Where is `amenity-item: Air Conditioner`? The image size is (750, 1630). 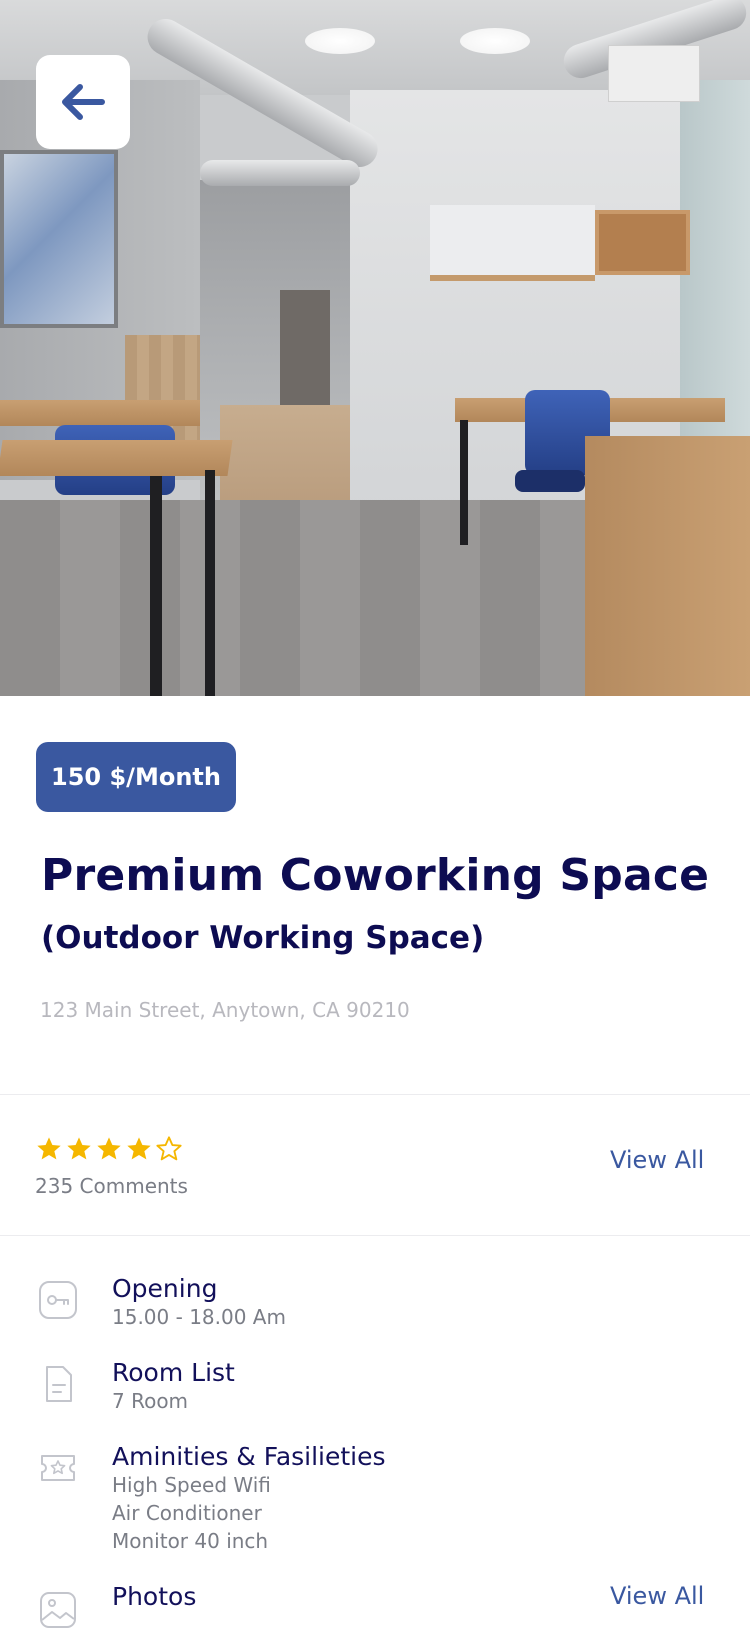 amenity-item: Air Conditioner is located at coordinates (187, 1513).